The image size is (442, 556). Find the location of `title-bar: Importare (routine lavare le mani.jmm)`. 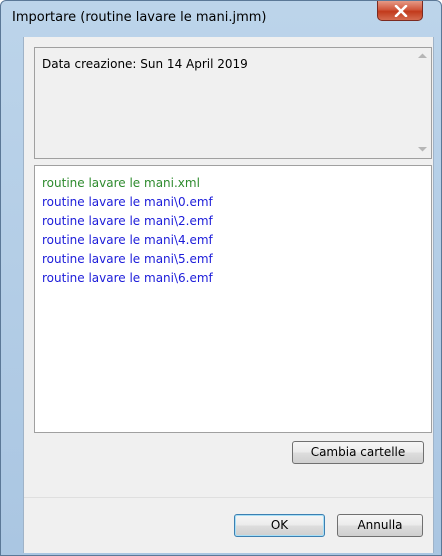

title-bar: Importare (routine lavare le mani.jmm) is located at coordinates (221, 19).